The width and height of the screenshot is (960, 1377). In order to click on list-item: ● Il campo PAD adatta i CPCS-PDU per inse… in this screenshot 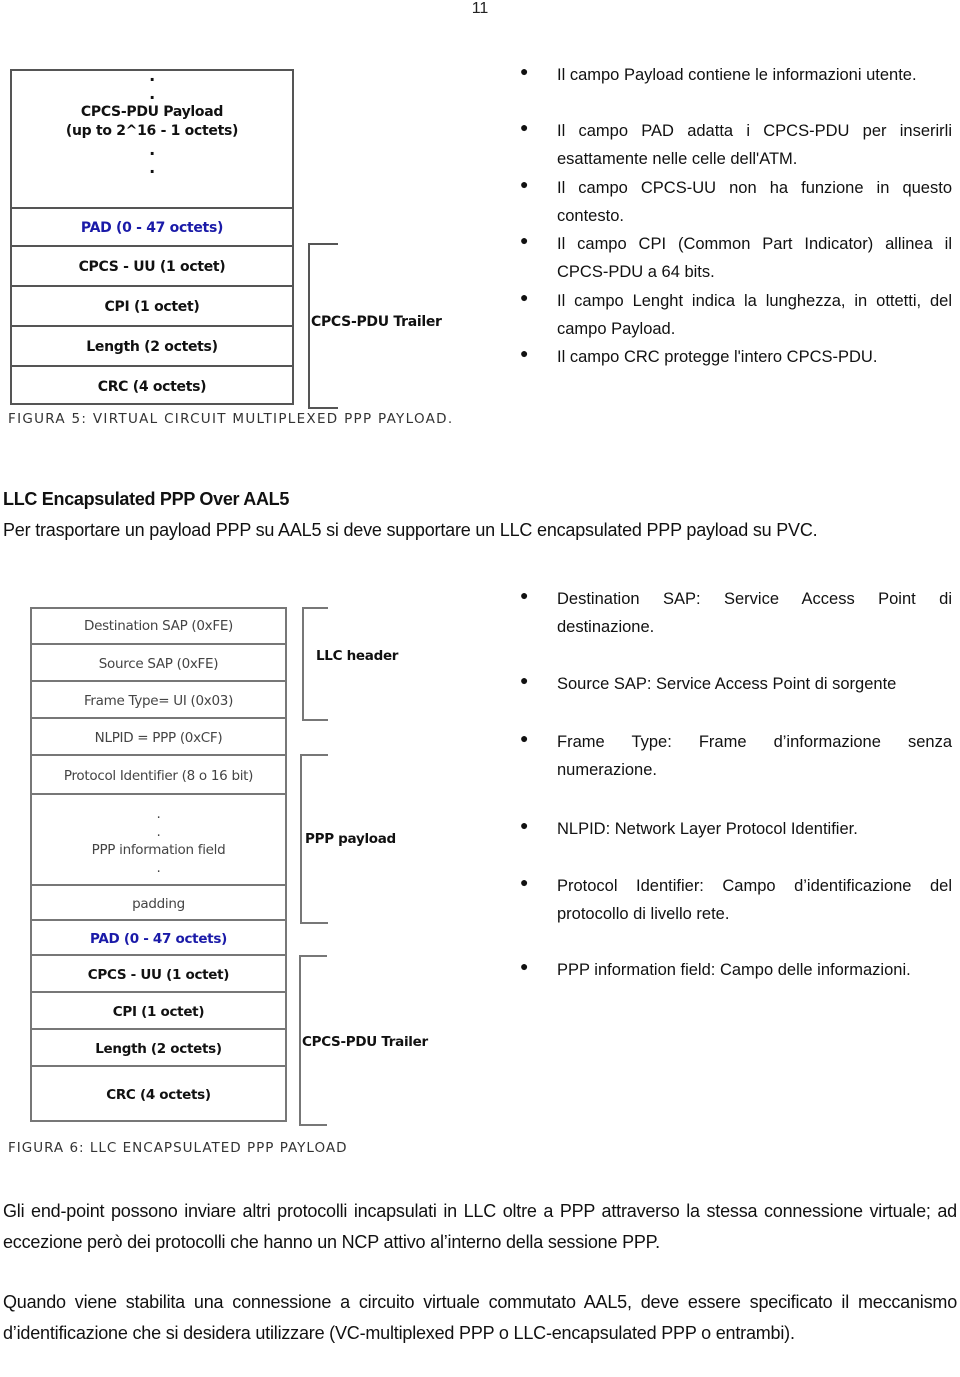, I will do `click(736, 145)`.